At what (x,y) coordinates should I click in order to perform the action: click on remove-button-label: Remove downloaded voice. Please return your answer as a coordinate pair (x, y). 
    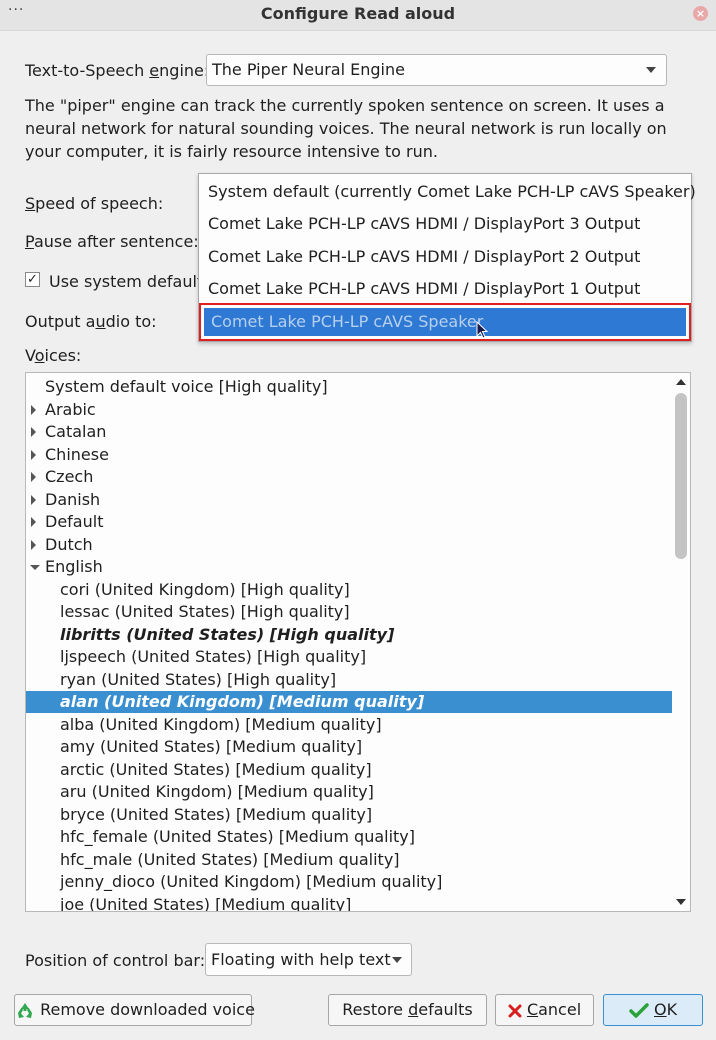
    Looking at the image, I should click on (147, 1009).